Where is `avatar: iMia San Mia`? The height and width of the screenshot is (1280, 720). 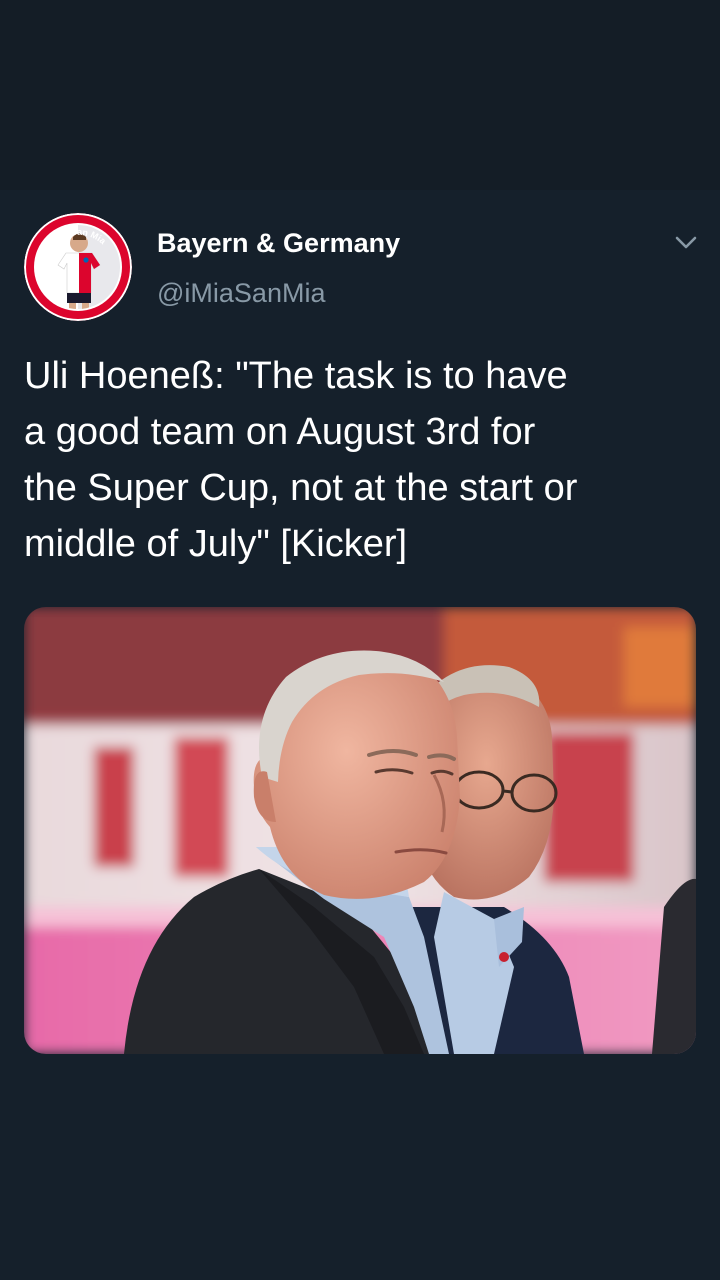 avatar: iMia San Mia is located at coordinates (78, 267).